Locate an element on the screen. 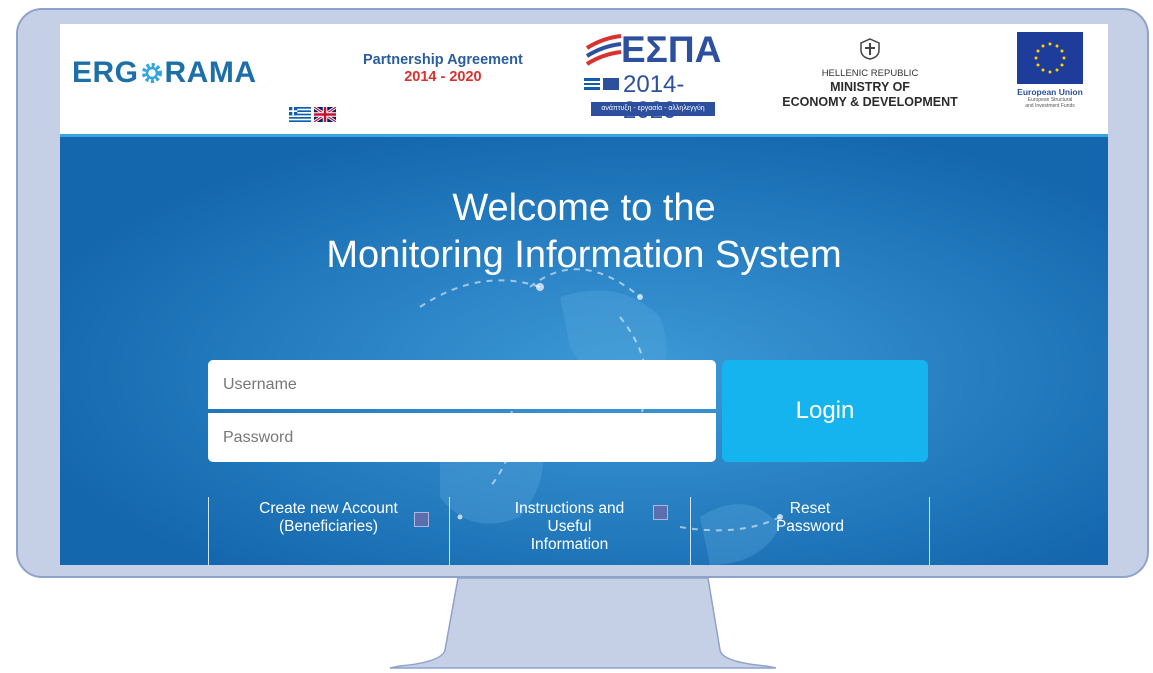 The height and width of the screenshot is (673, 1153). password-input is located at coordinates (462, 437).